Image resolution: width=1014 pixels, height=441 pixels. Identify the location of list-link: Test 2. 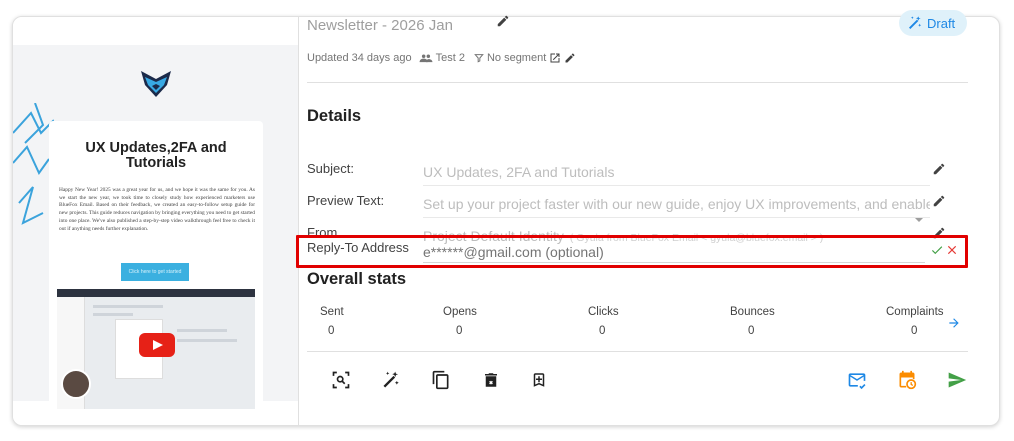
(450, 58).